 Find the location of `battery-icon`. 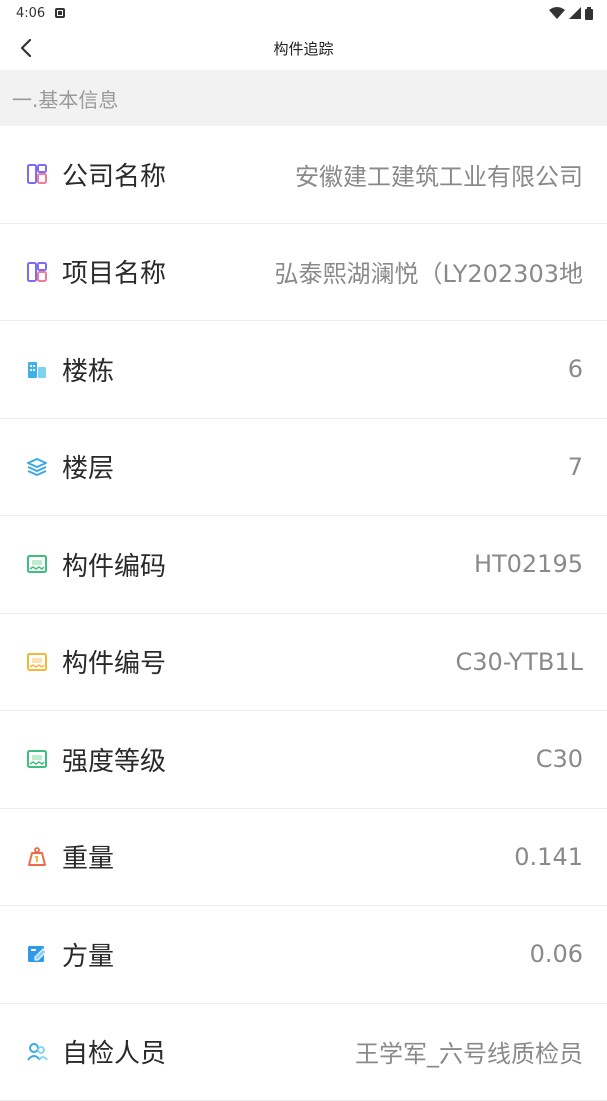

battery-icon is located at coordinates (589, 13).